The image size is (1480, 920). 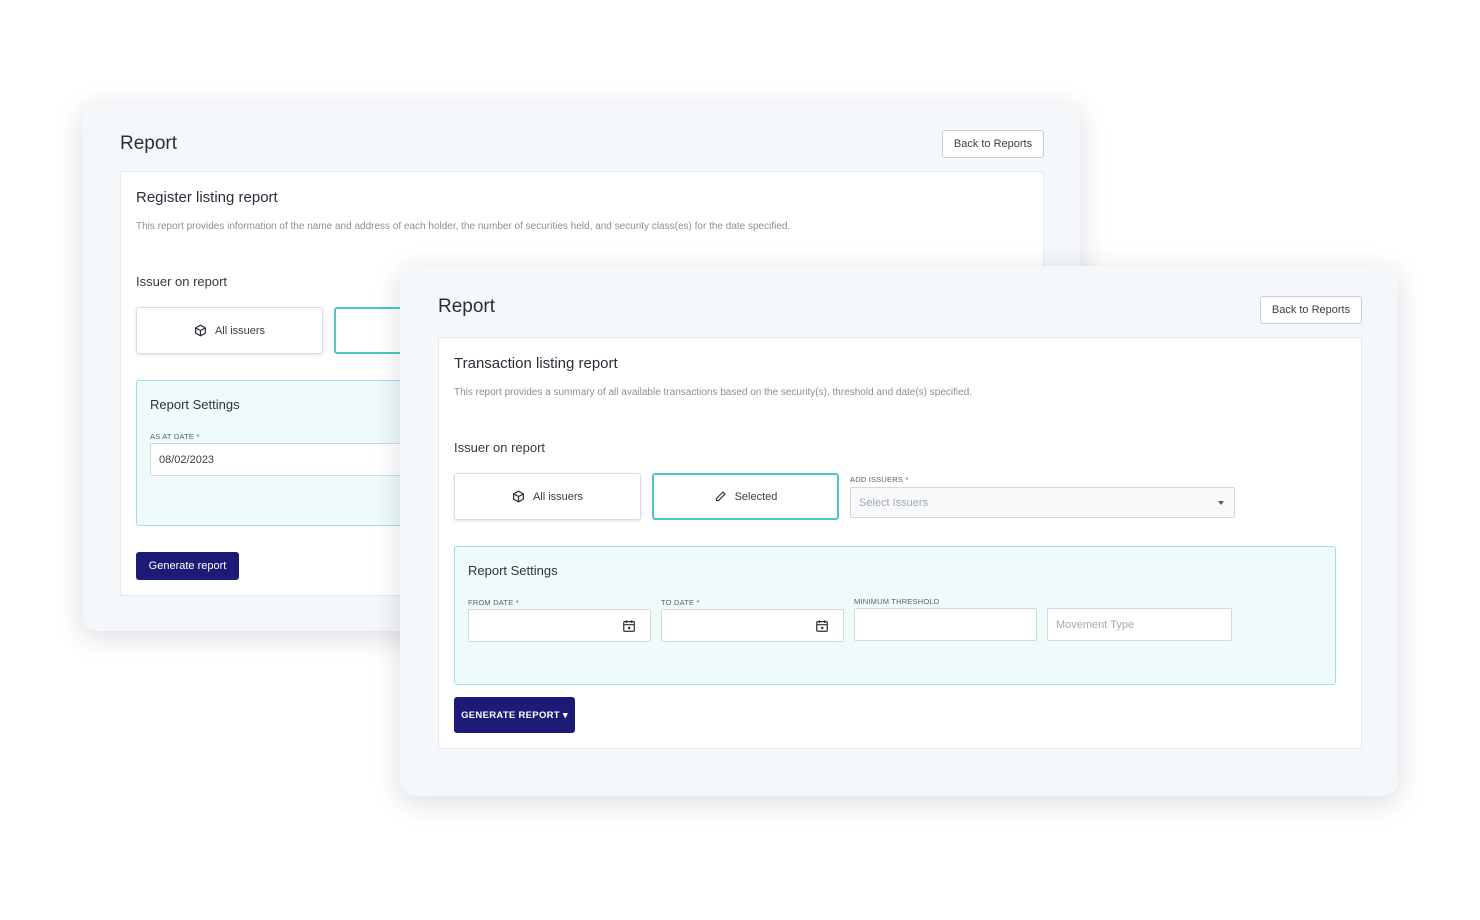 What do you see at coordinates (720, 496) in the screenshot?
I see `pencil-icon` at bounding box center [720, 496].